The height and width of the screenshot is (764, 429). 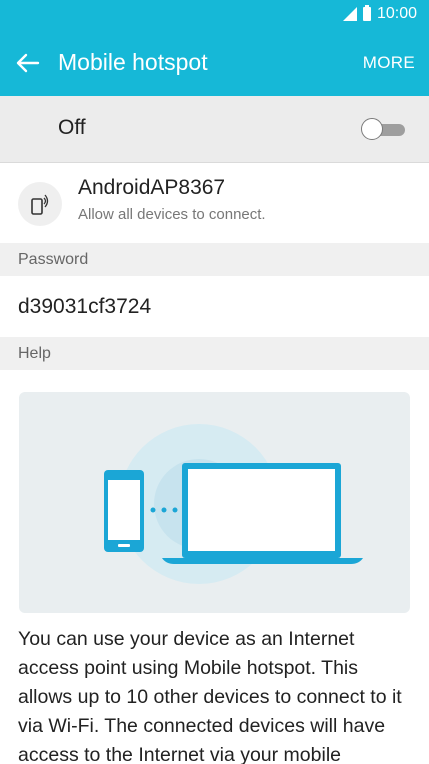 I want to click on hotspot-illustration-graphic, so click(x=233, y=504).